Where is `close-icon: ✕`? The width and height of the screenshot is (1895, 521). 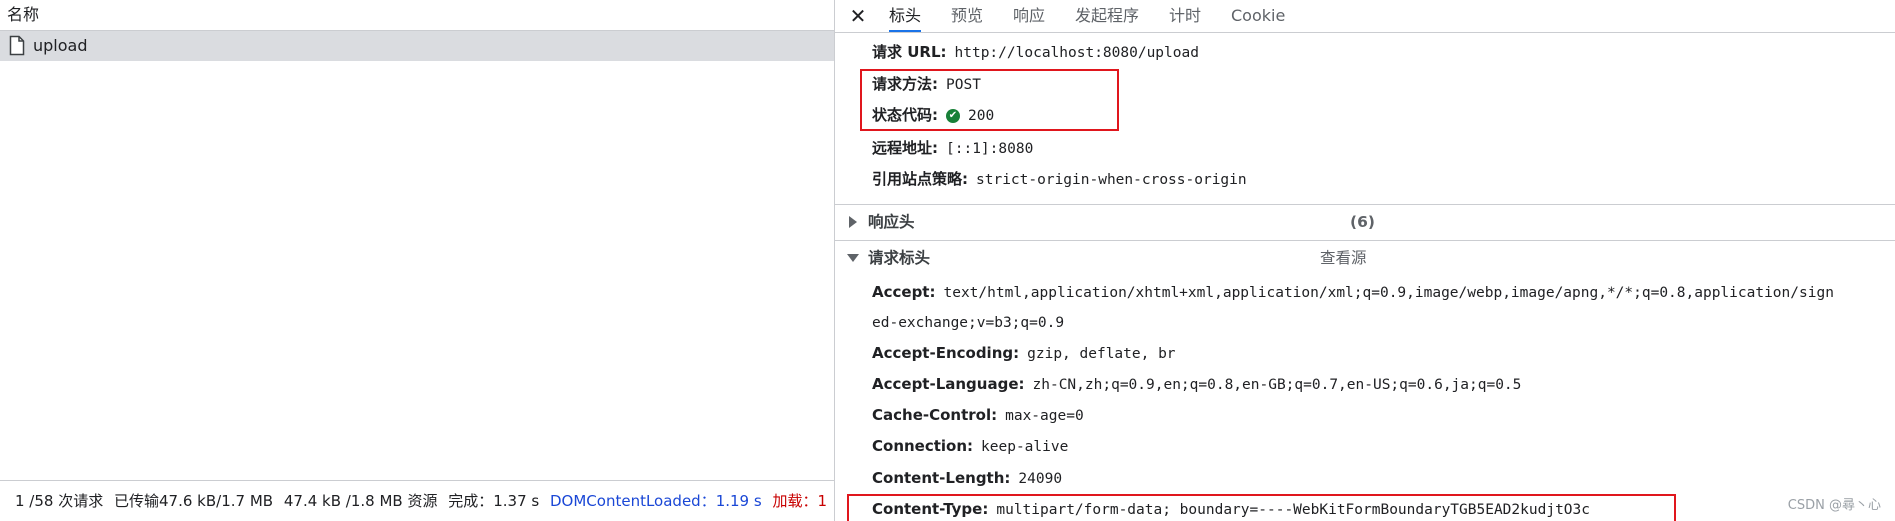
close-icon: ✕ is located at coordinates (858, 16).